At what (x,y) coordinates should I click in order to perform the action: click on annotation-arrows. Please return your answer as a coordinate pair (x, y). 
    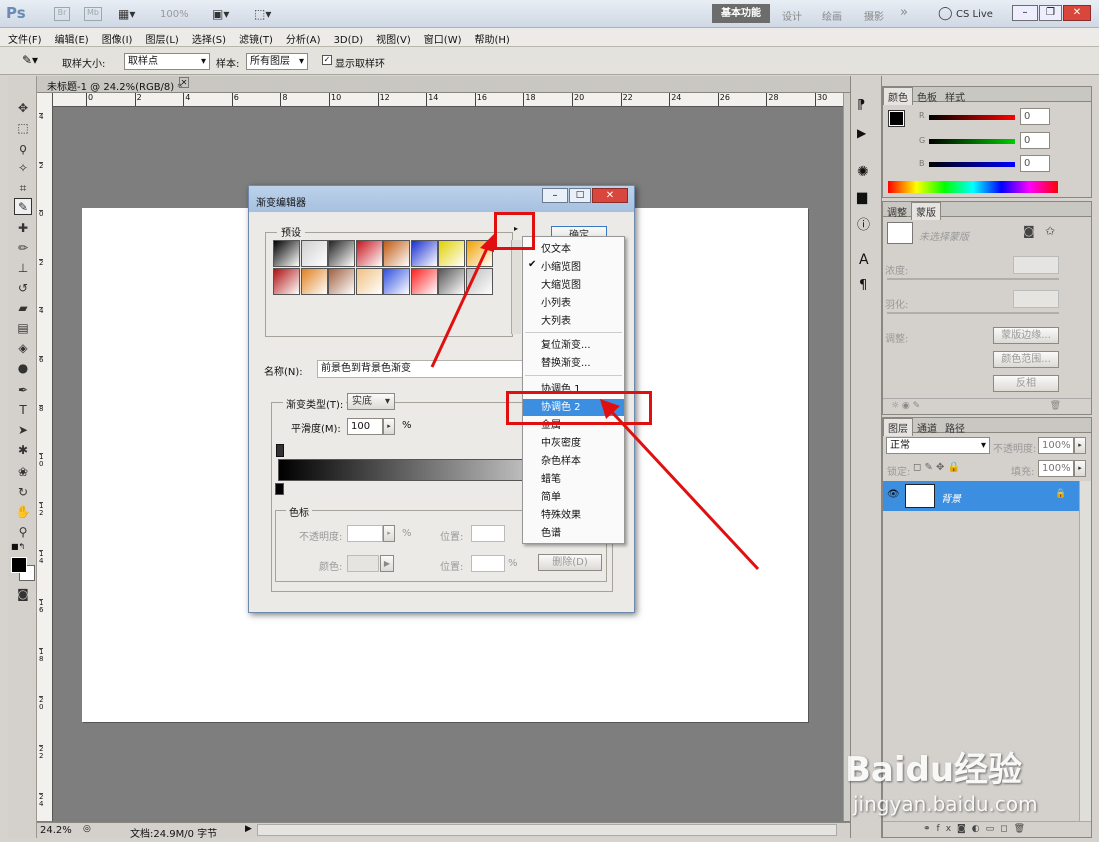
    Looking at the image, I should click on (595, 402).